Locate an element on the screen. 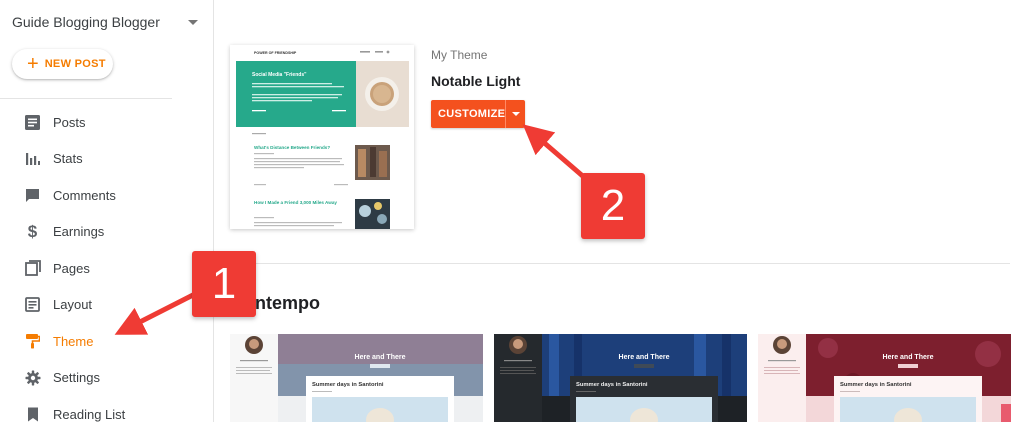 The width and height of the screenshot is (1024, 422). pages-icon is located at coordinates (32, 268).